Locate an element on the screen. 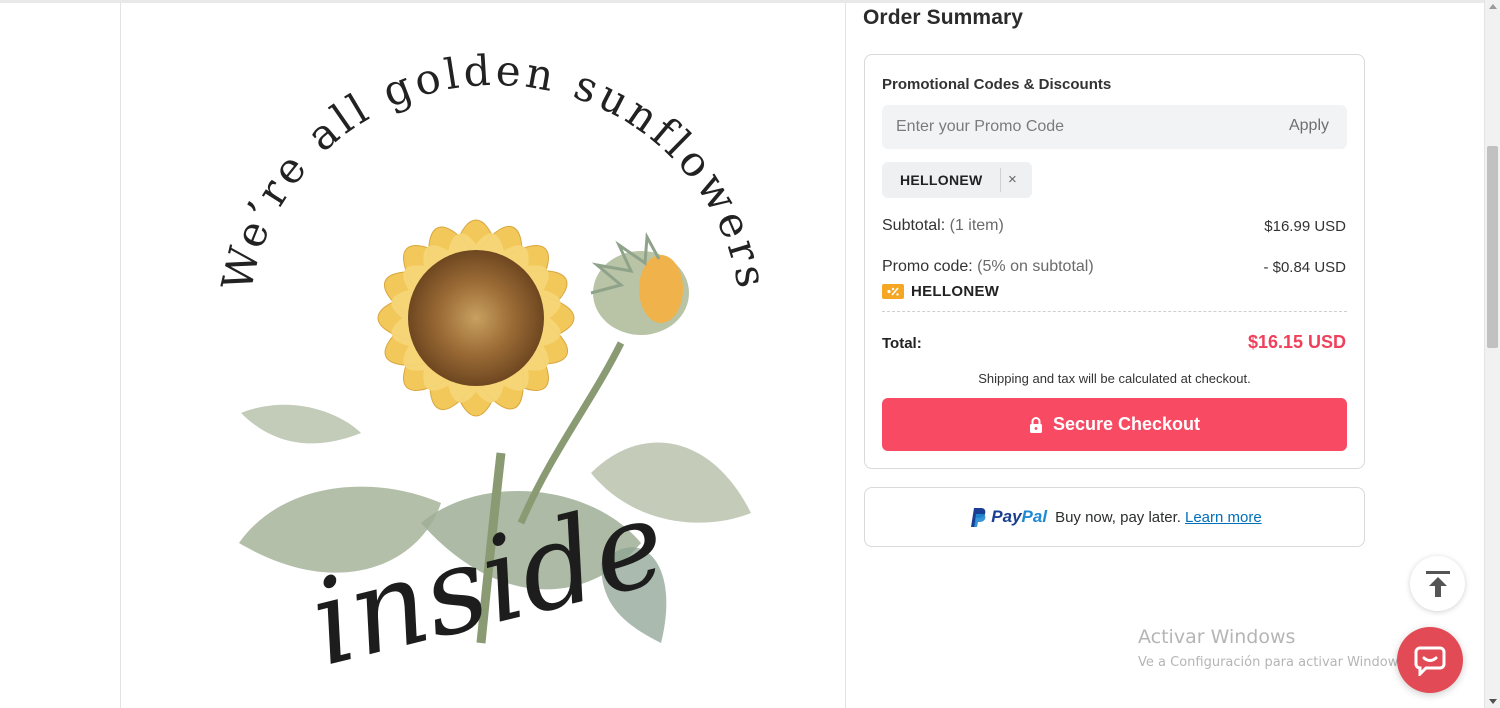  applied-code-label: HELLONEW is located at coordinates (955, 291).